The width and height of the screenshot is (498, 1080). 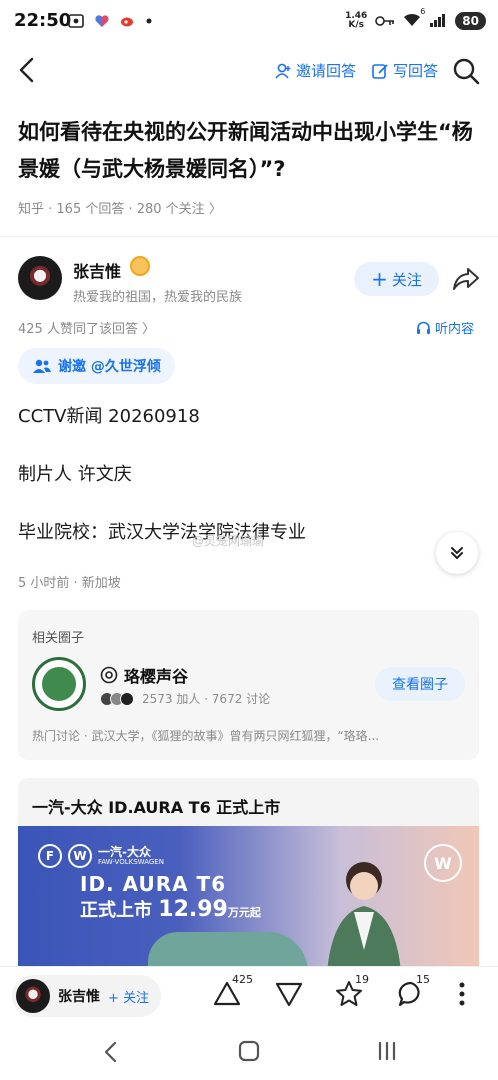 What do you see at coordinates (206, 699) in the screenshot?
I see `circle-stats: 2573 加人 · 7672 讨论` at bounding box center [206, 699].